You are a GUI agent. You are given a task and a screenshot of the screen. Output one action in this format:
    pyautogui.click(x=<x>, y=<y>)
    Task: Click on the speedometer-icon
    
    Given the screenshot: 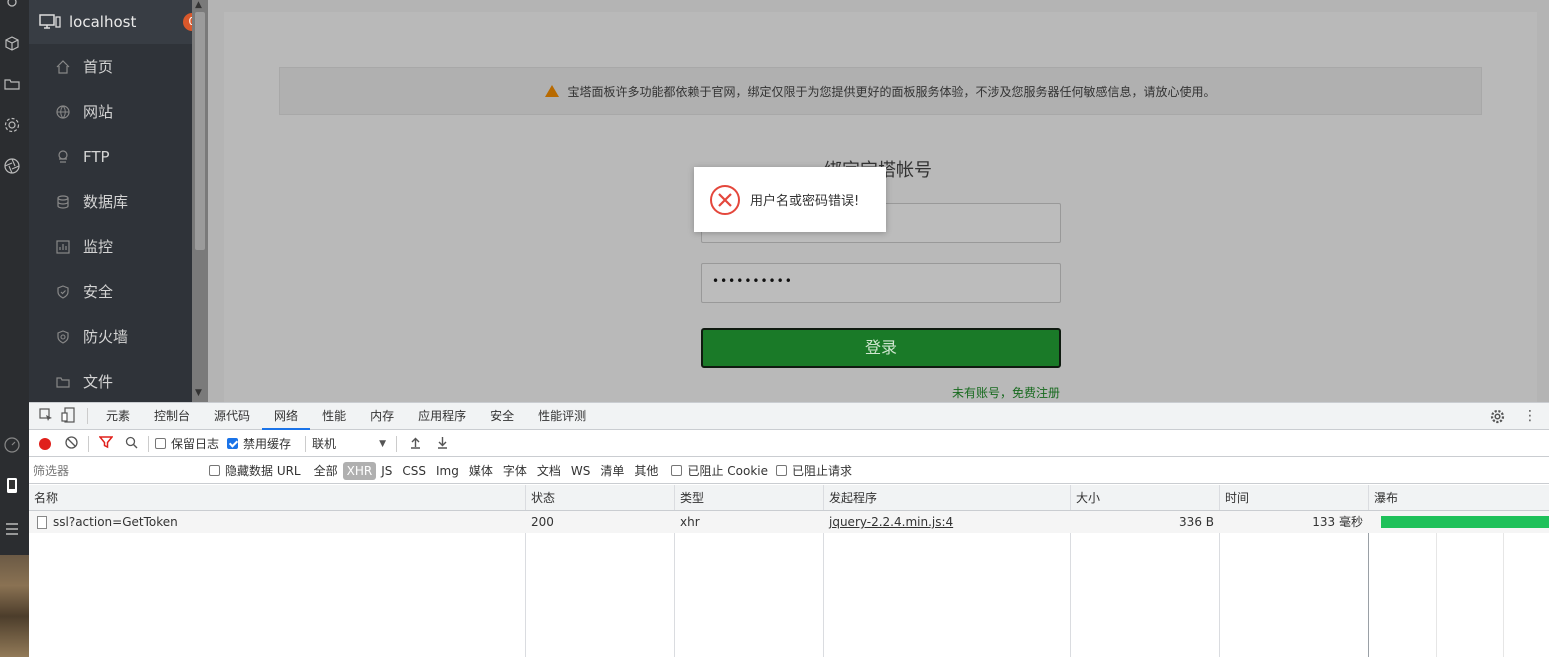 What is the action you would take?
    pyautogui.click(x=12, y=445)
    